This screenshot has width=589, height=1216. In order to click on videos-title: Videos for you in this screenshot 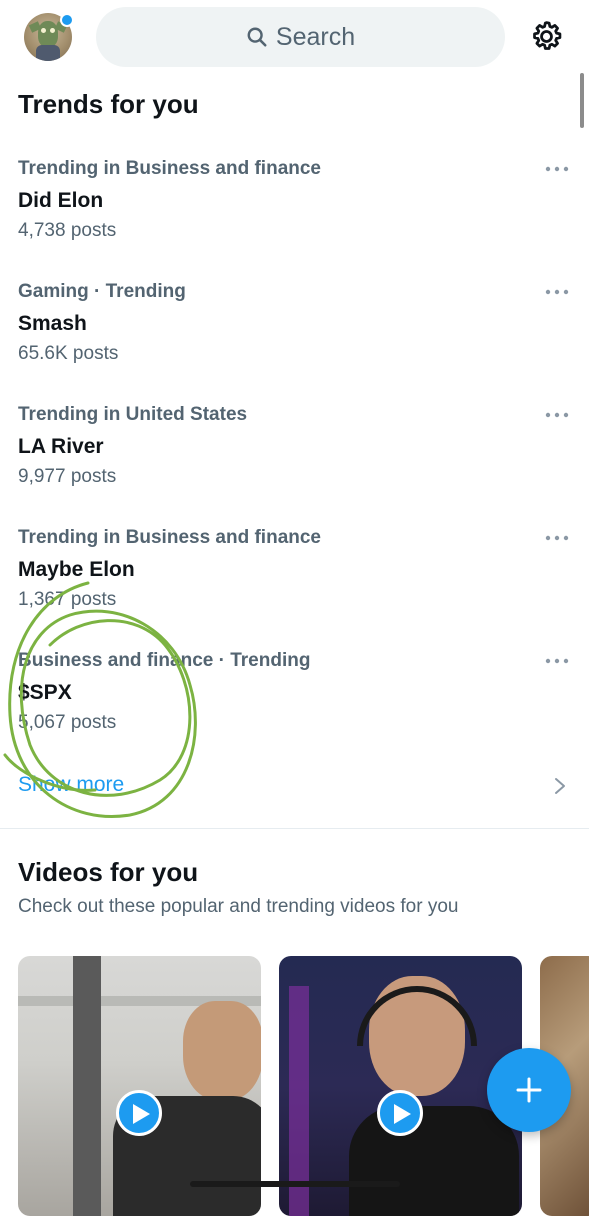, I will do `click(108, 872)`.